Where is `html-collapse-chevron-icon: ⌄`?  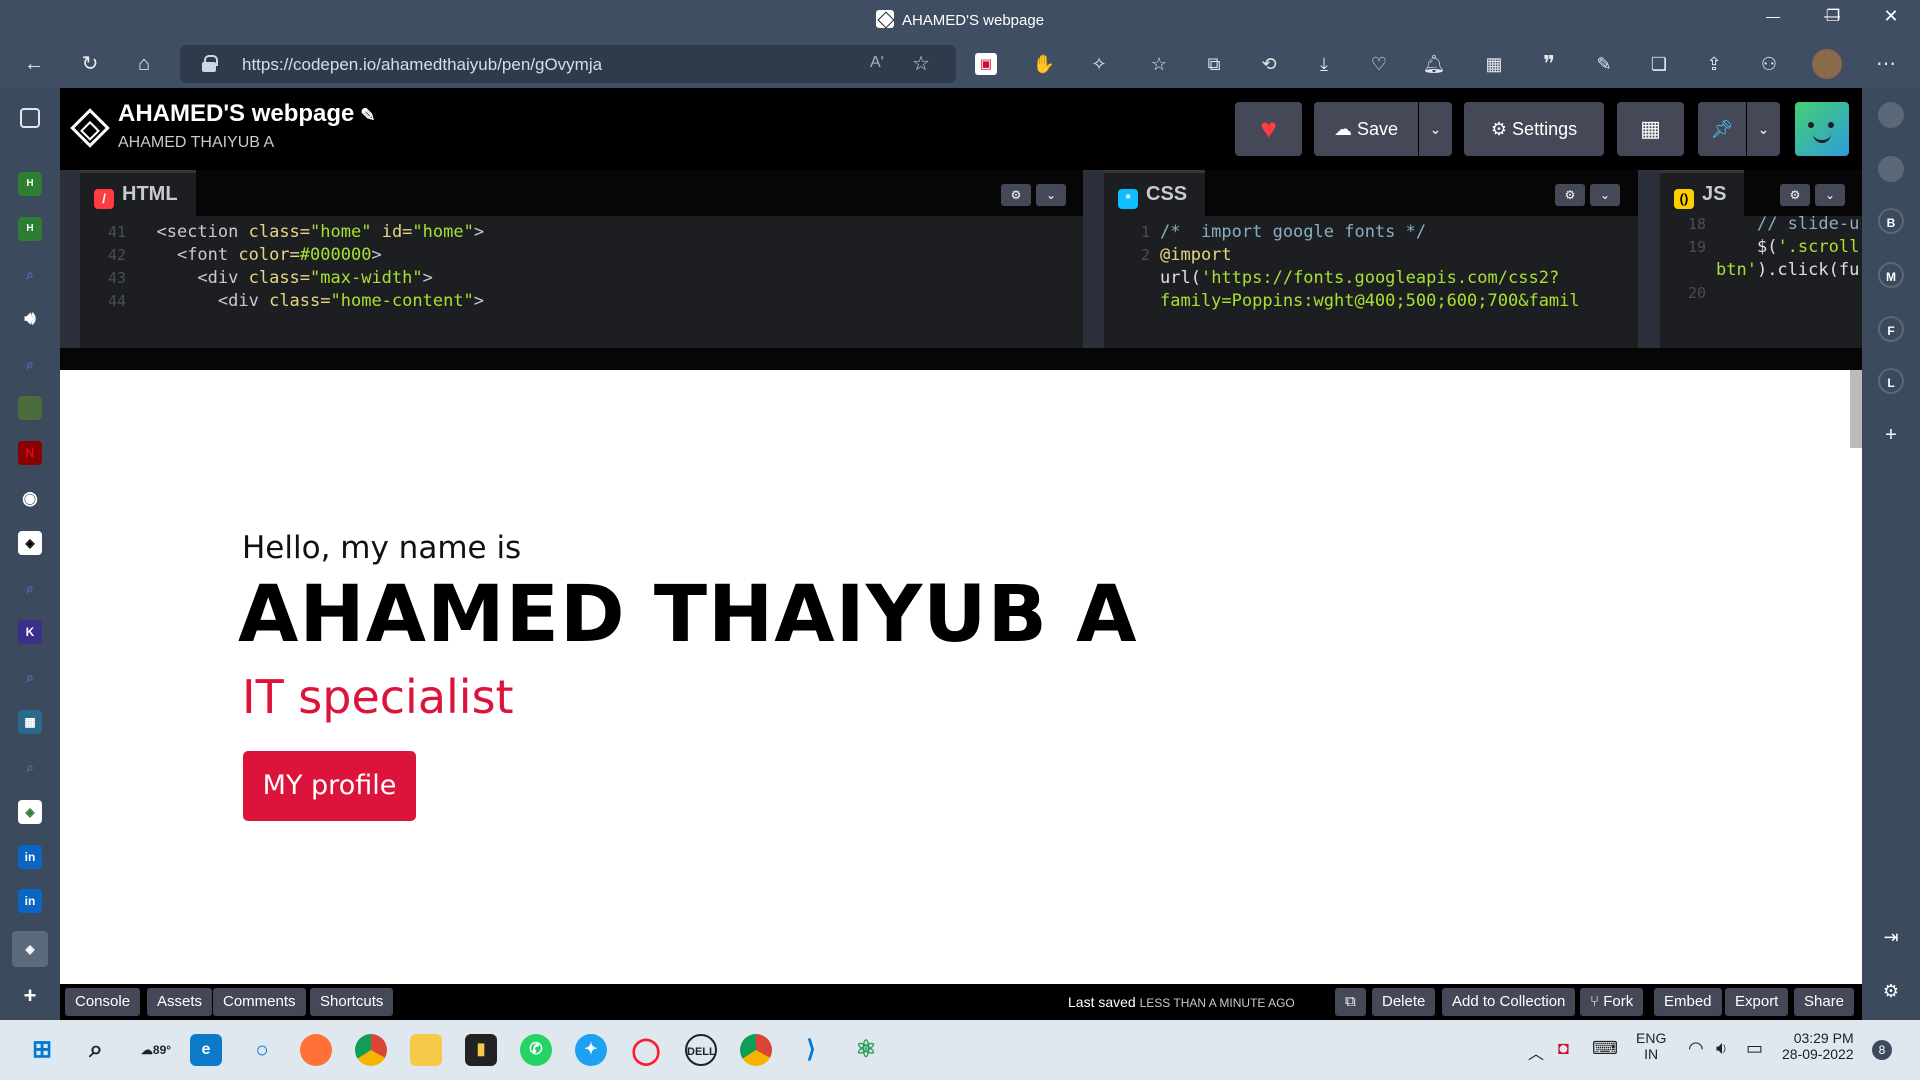
html-collapse-chevron-icon: ⌄ is located at coordinates (1051, 195).